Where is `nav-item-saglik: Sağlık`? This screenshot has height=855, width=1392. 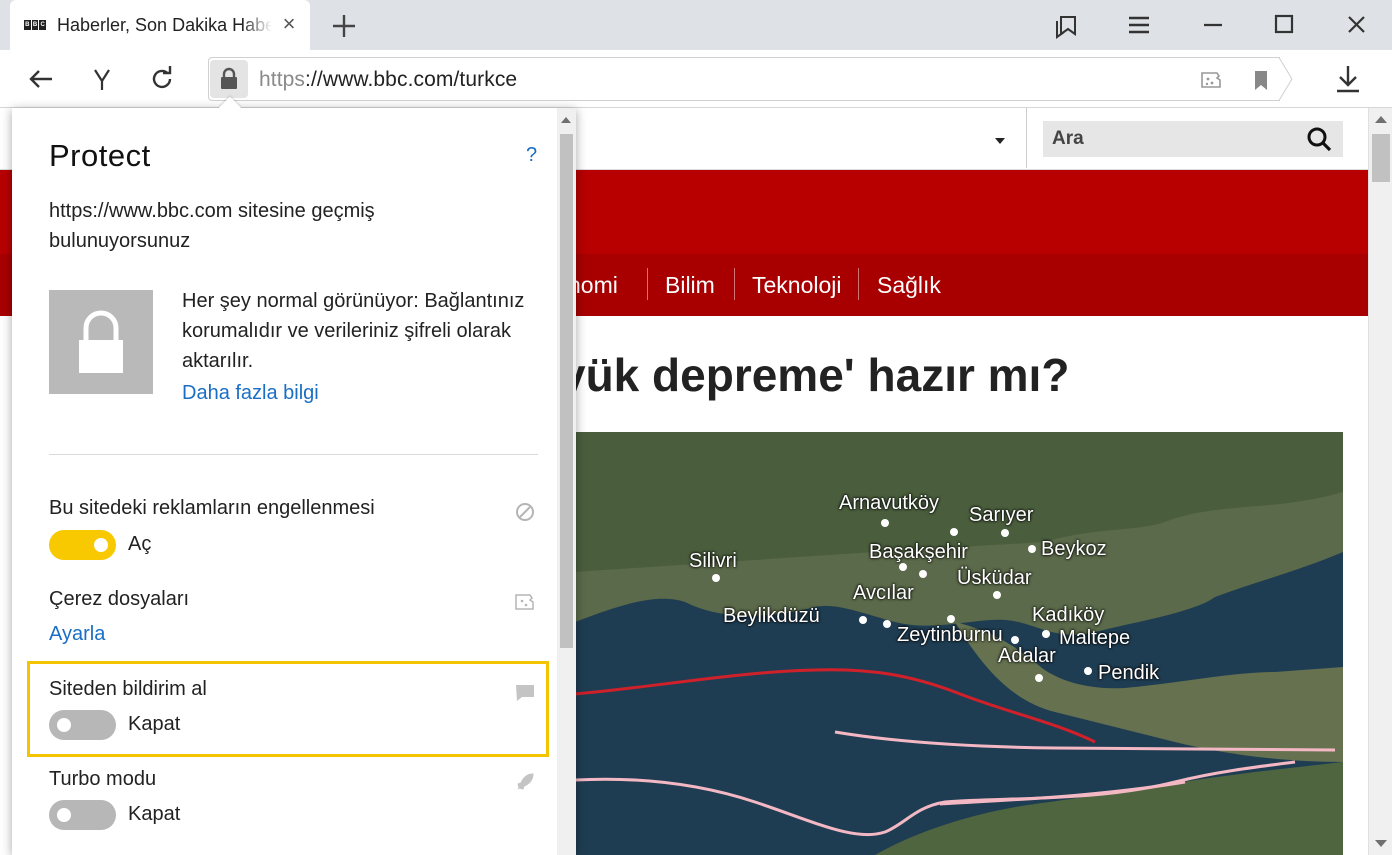
nav-item-saglik: Sağlık is located at coordinates (909, 285).